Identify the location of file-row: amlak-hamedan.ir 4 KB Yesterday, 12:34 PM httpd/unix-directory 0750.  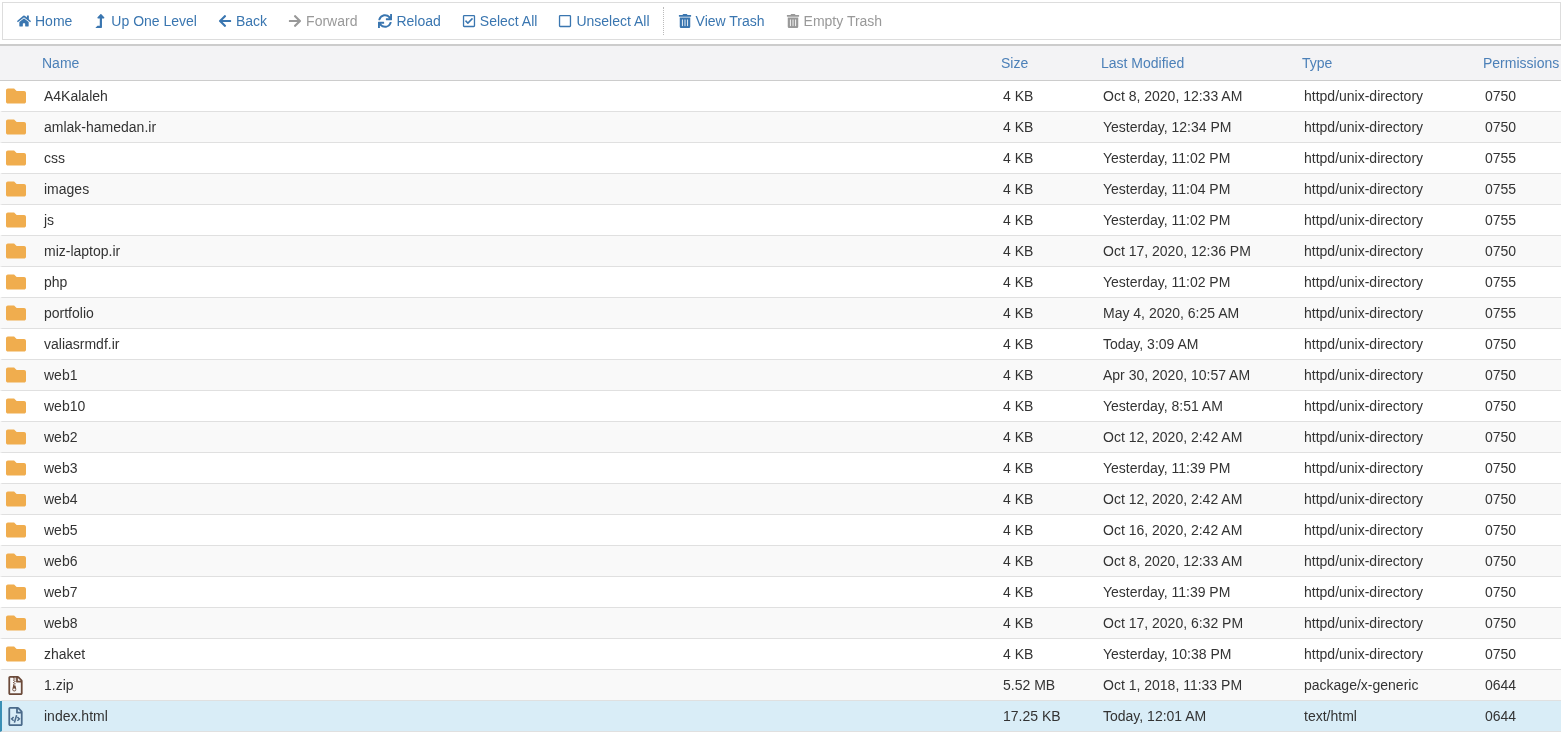
(780, 127).